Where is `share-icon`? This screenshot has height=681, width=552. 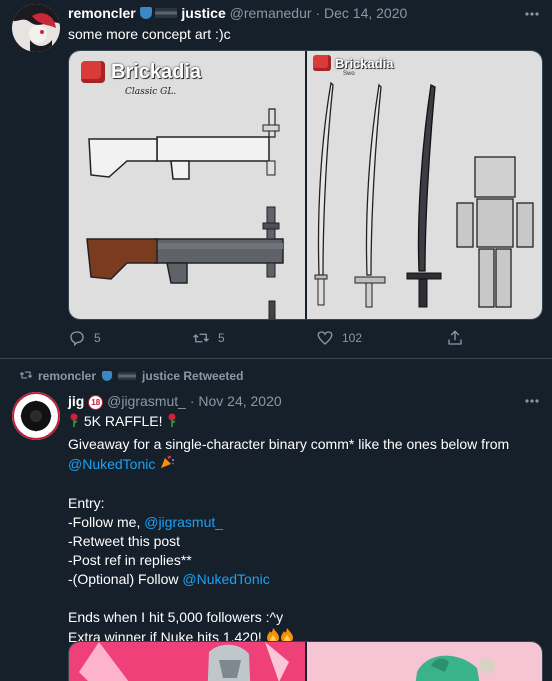
share-icon is located at coordinates (455, 337).